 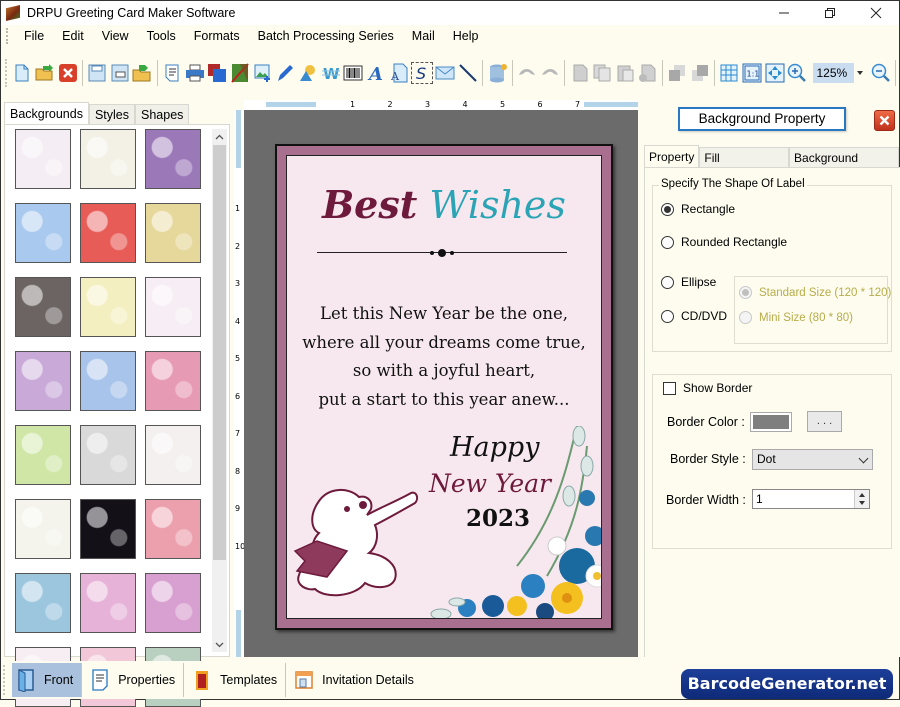 I want to click on redo-button, so click(x=549, y=73).